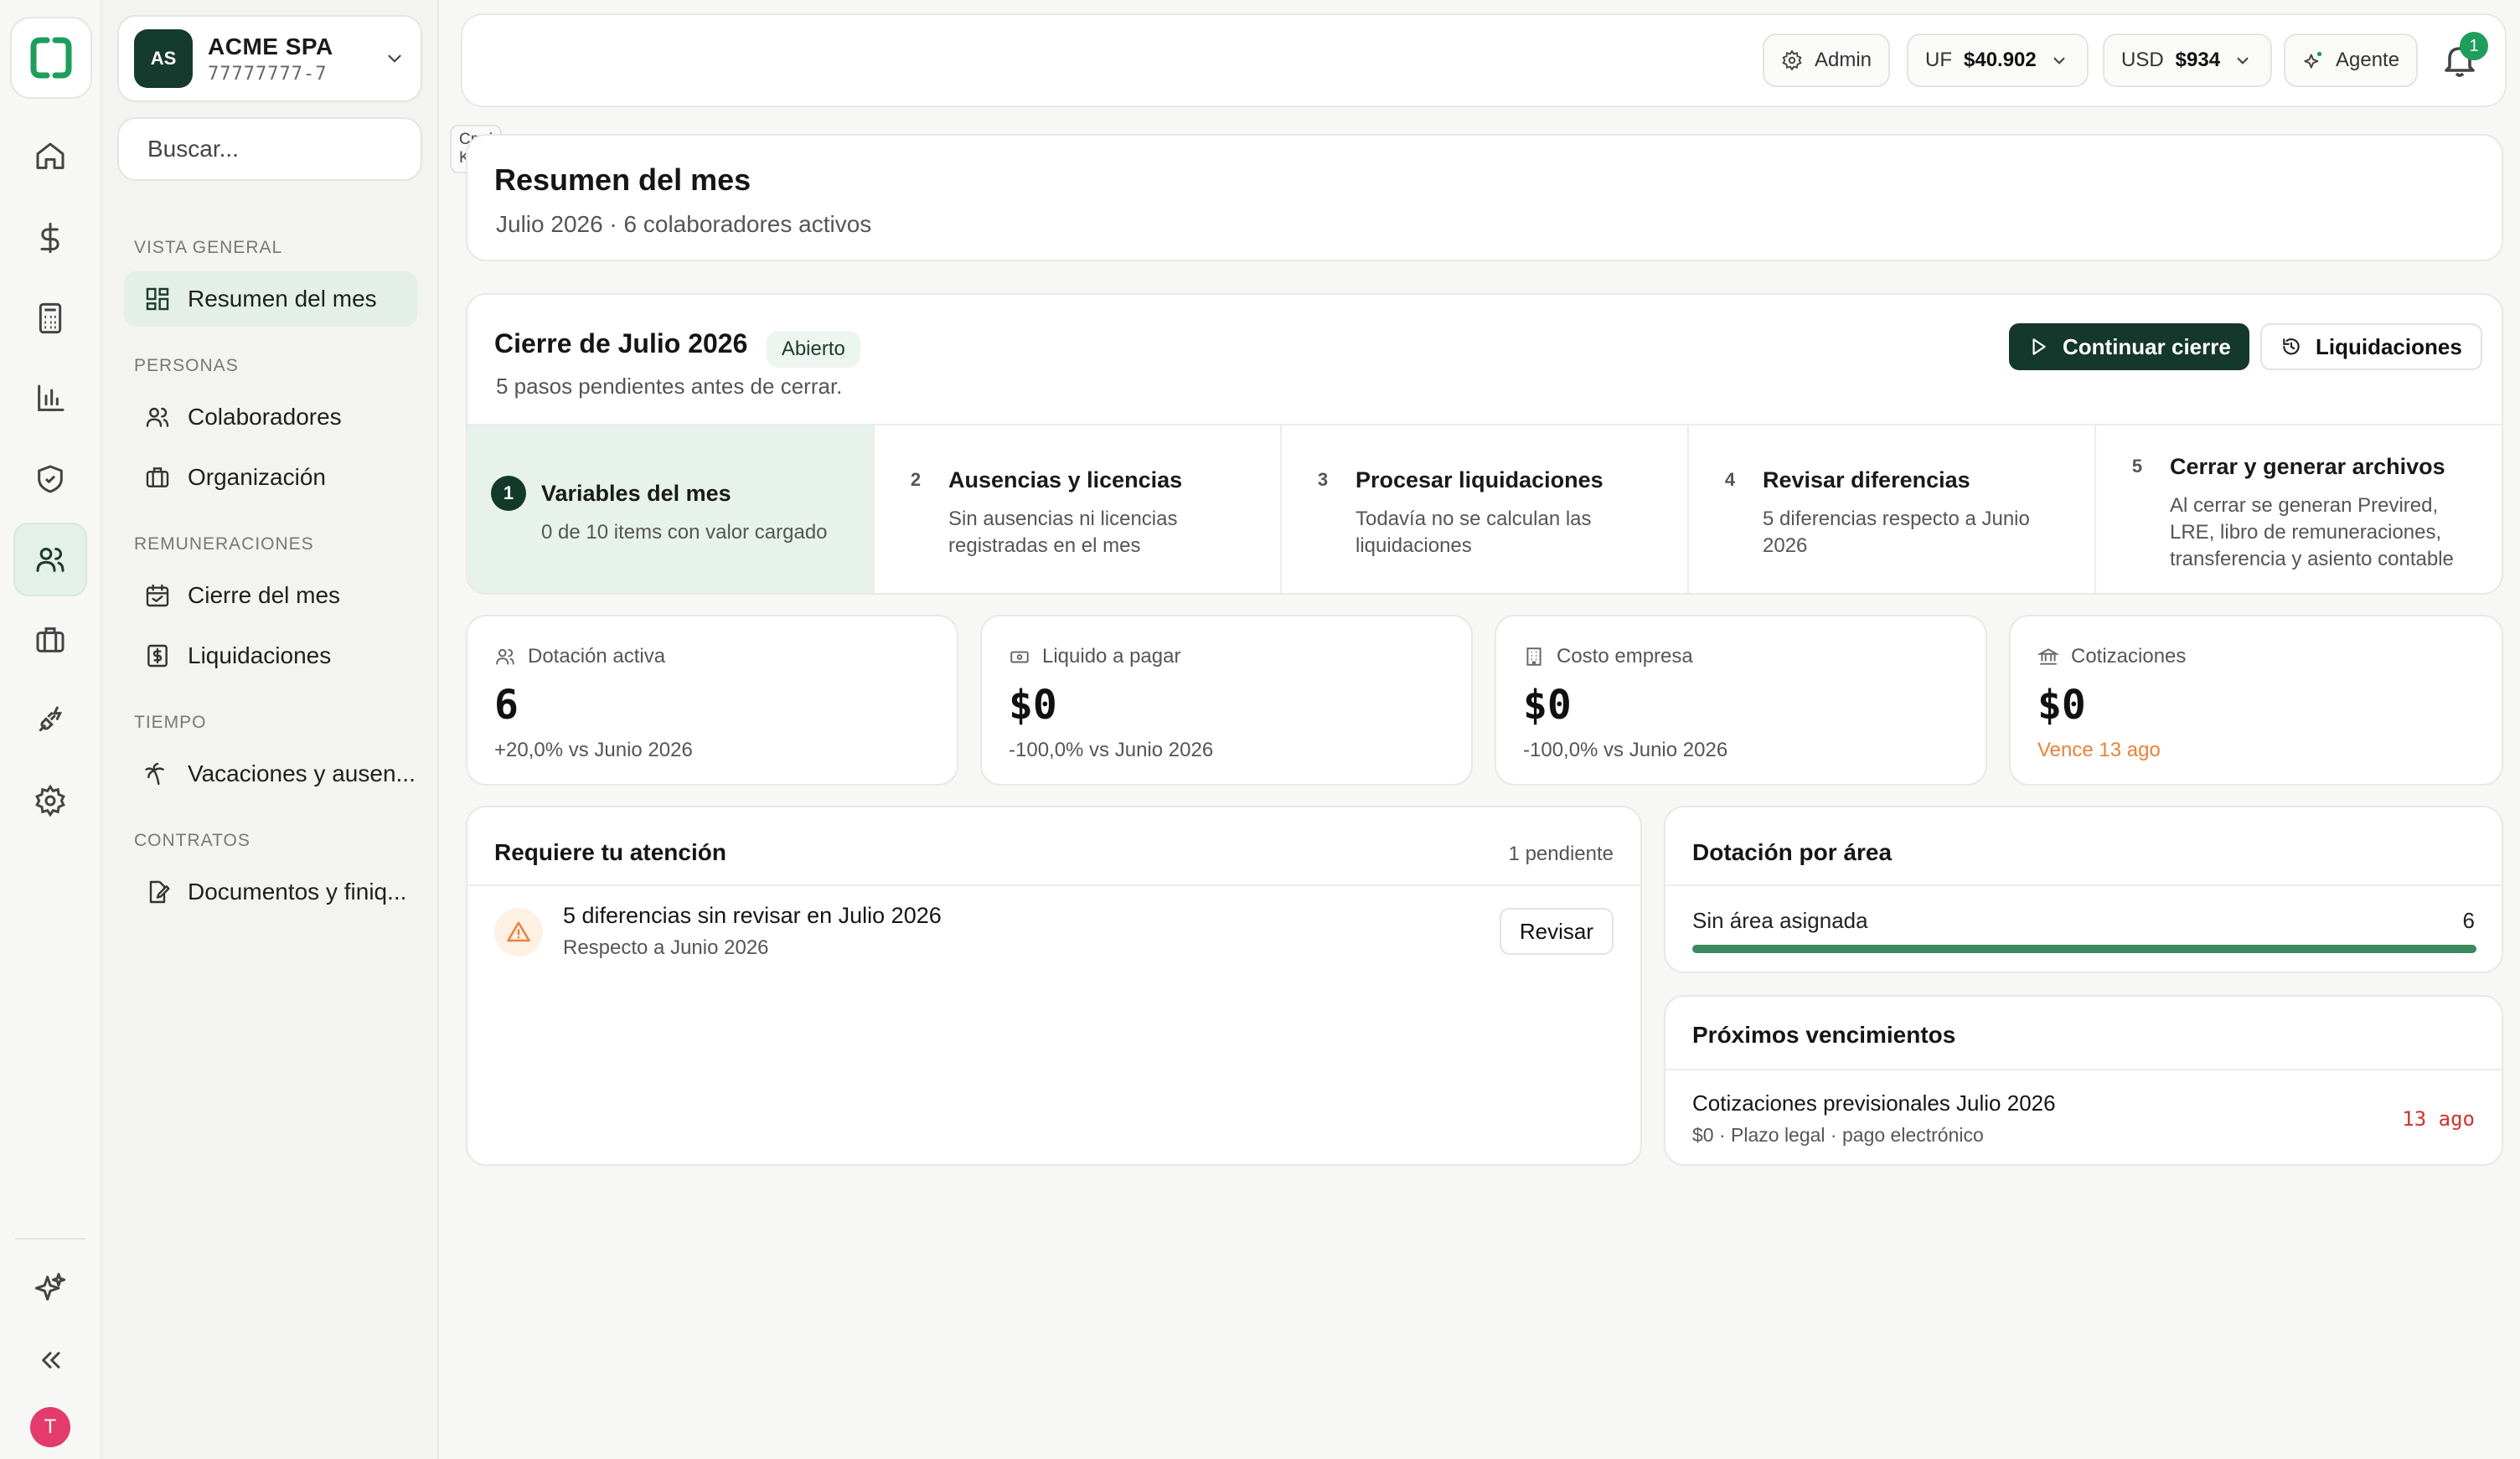  I want to click on nav-item-organizacion: Organización, so click(270, 478).